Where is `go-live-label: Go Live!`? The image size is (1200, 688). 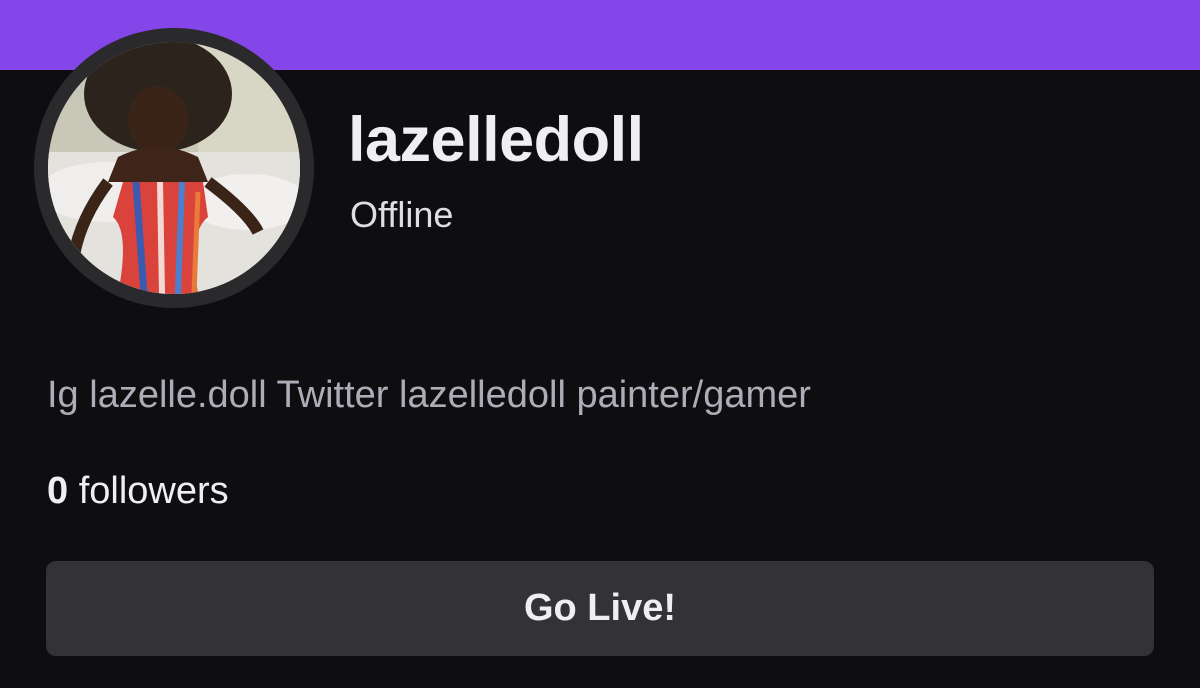 go-live-label: Go Live! is located at coordinates (600, 608).